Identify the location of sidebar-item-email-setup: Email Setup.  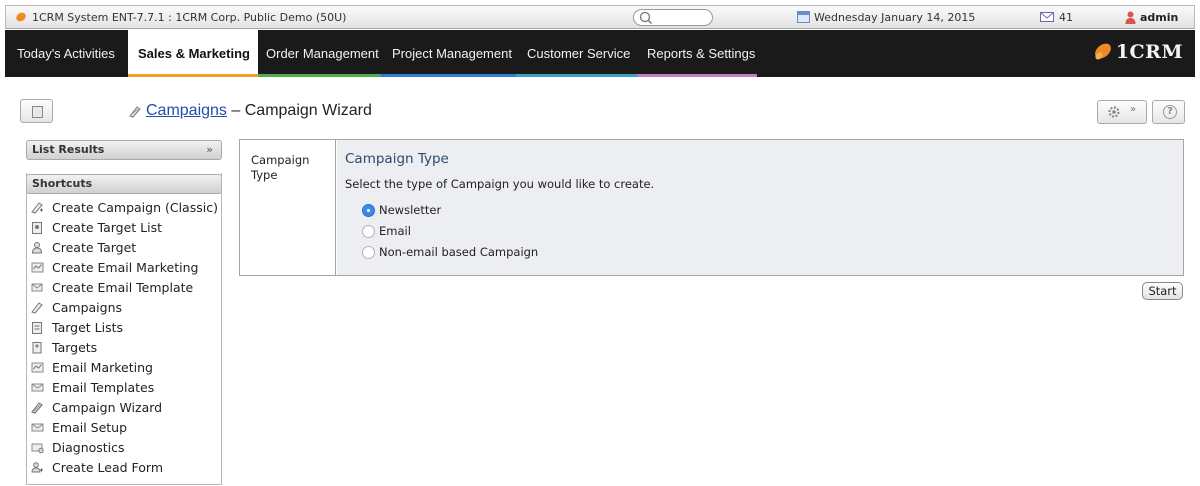
(79, 427).